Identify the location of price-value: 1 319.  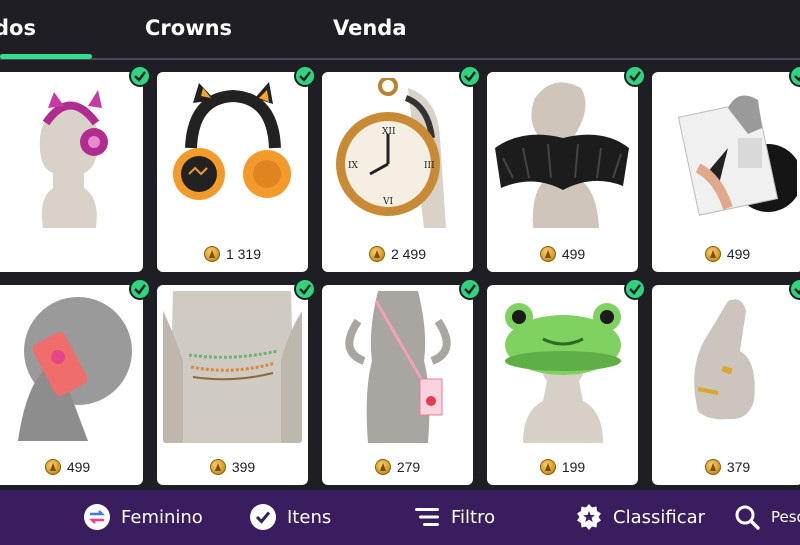
(243, 254).